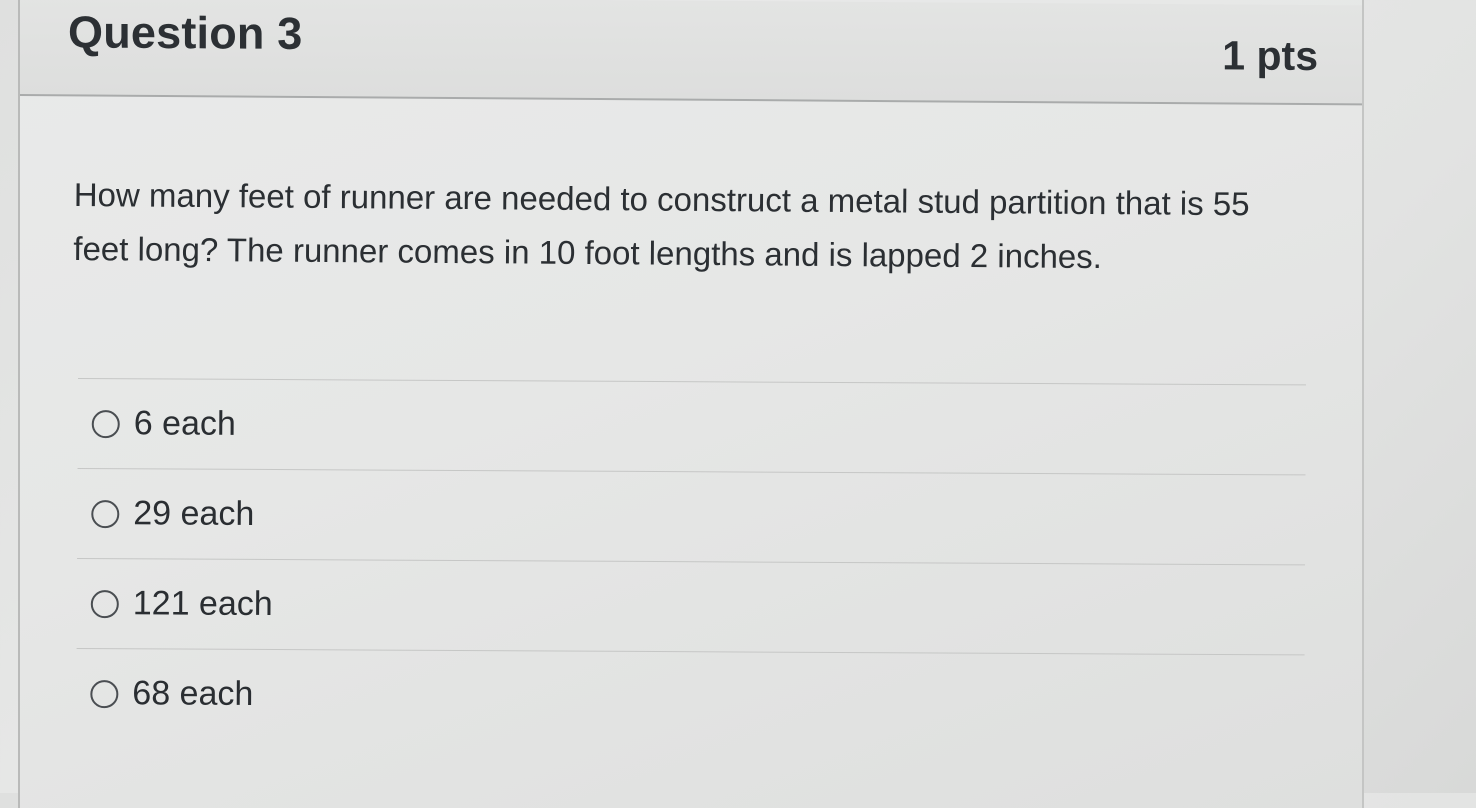 This screenshot has height=808, width=1476. I want to click on answer-option: 6 each, so click(691, 426).